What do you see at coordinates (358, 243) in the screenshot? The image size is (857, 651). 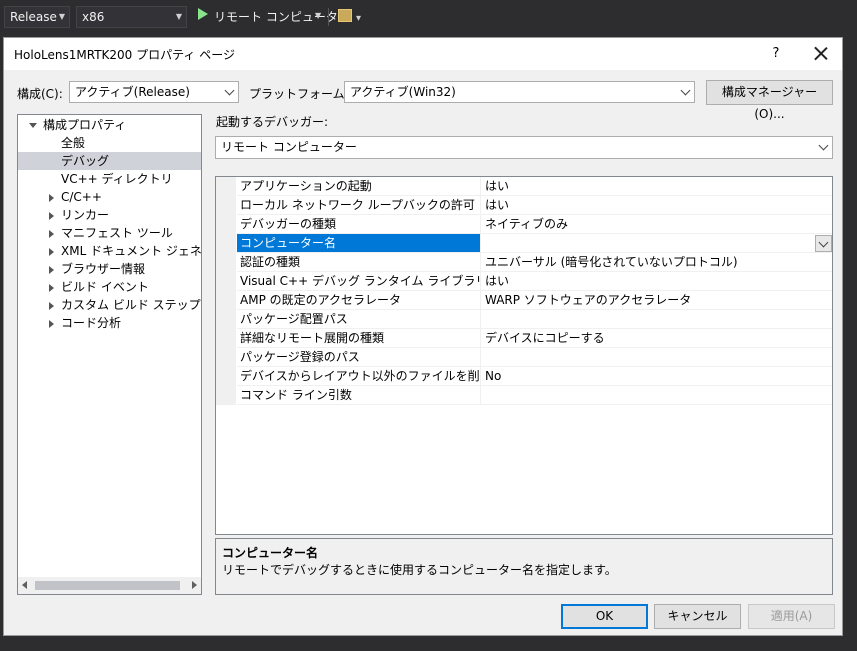 I see `property-name: コンピューター名` at bounding box center [358, 243].